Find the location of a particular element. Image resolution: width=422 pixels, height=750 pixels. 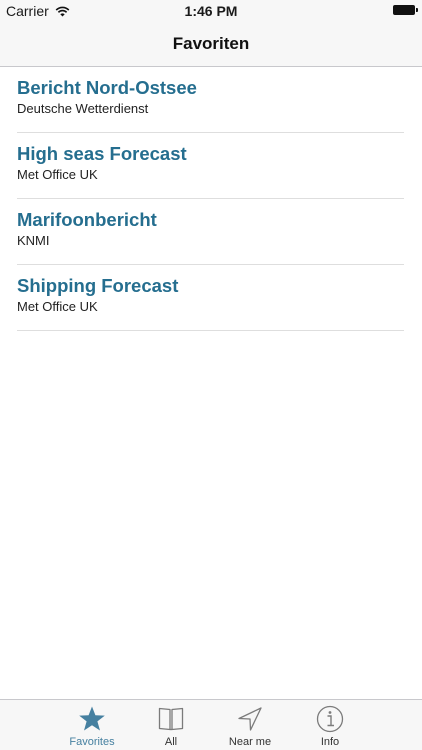

tab-bar: Favorites All Near me Info is located at coordinates (211, 724).